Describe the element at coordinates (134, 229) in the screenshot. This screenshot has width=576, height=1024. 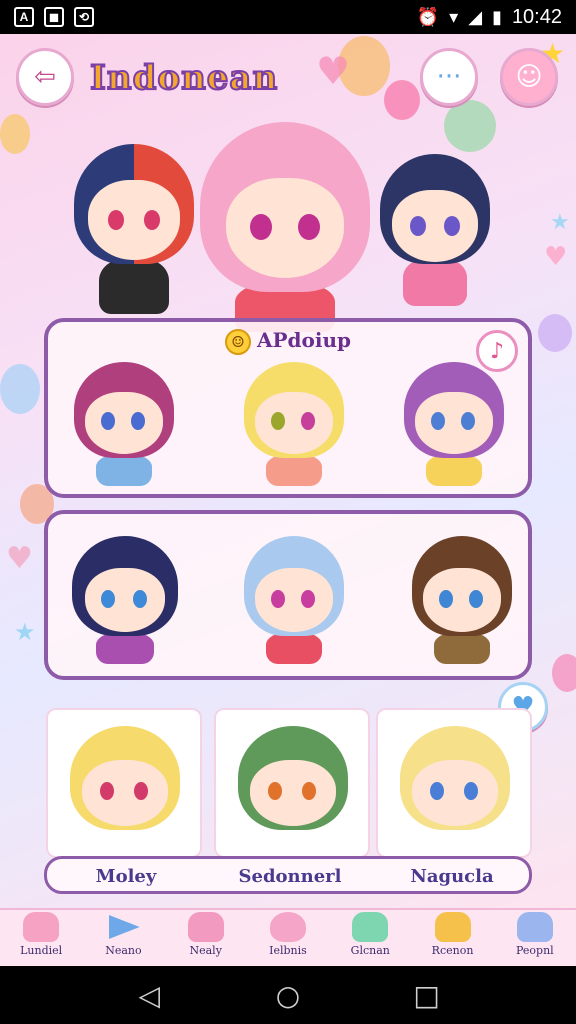
I see `character-fox-boy` at that location.